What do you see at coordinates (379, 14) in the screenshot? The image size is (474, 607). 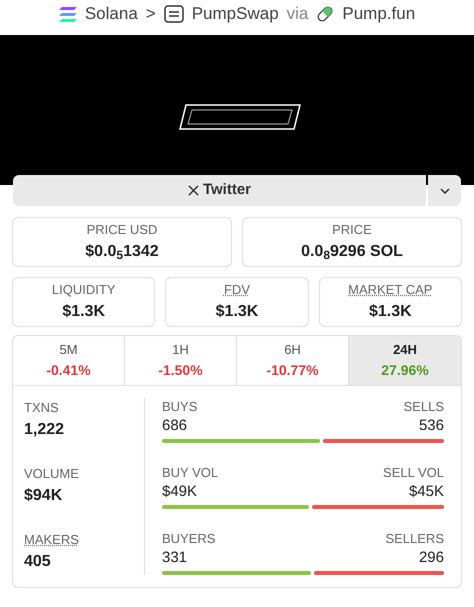 I see `launchpad-name: Pump.fun` at bounding box center [379, 14].